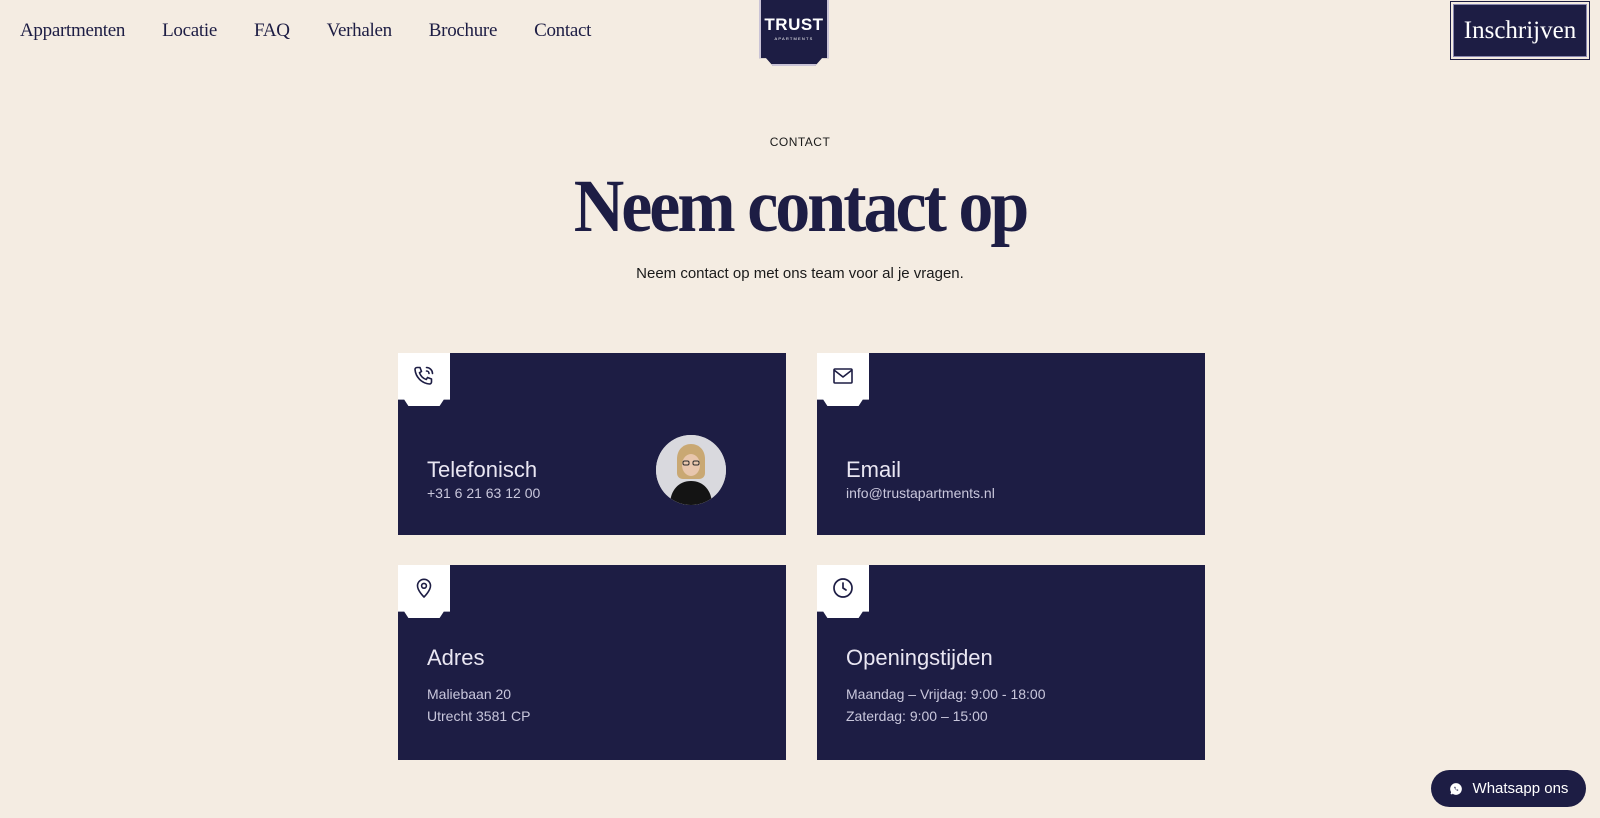  What do you see at coordinates (691, 470) in the screenshot?
I see `avatar` at bounding box center [691, 470].